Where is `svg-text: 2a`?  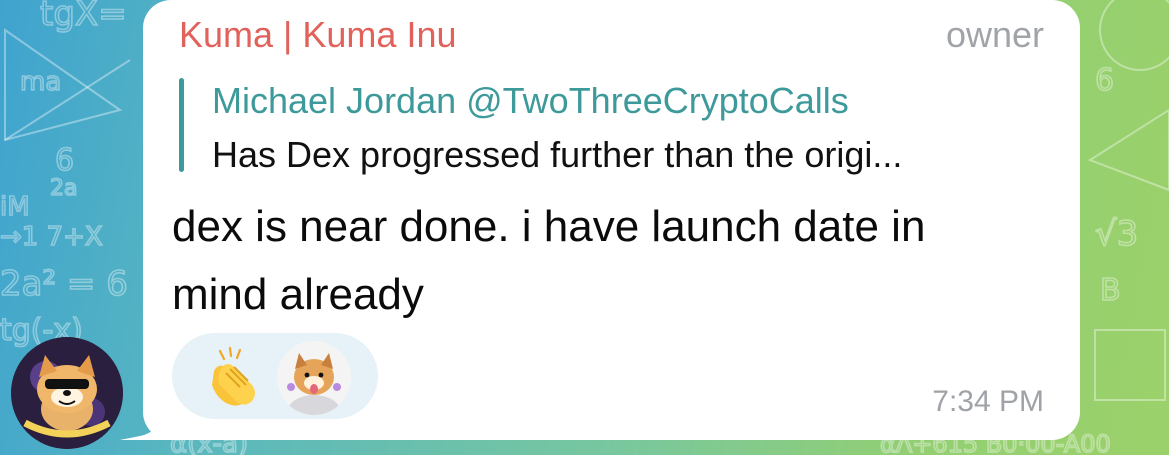
svg-text: 2a is located at coordinates (63, 188).